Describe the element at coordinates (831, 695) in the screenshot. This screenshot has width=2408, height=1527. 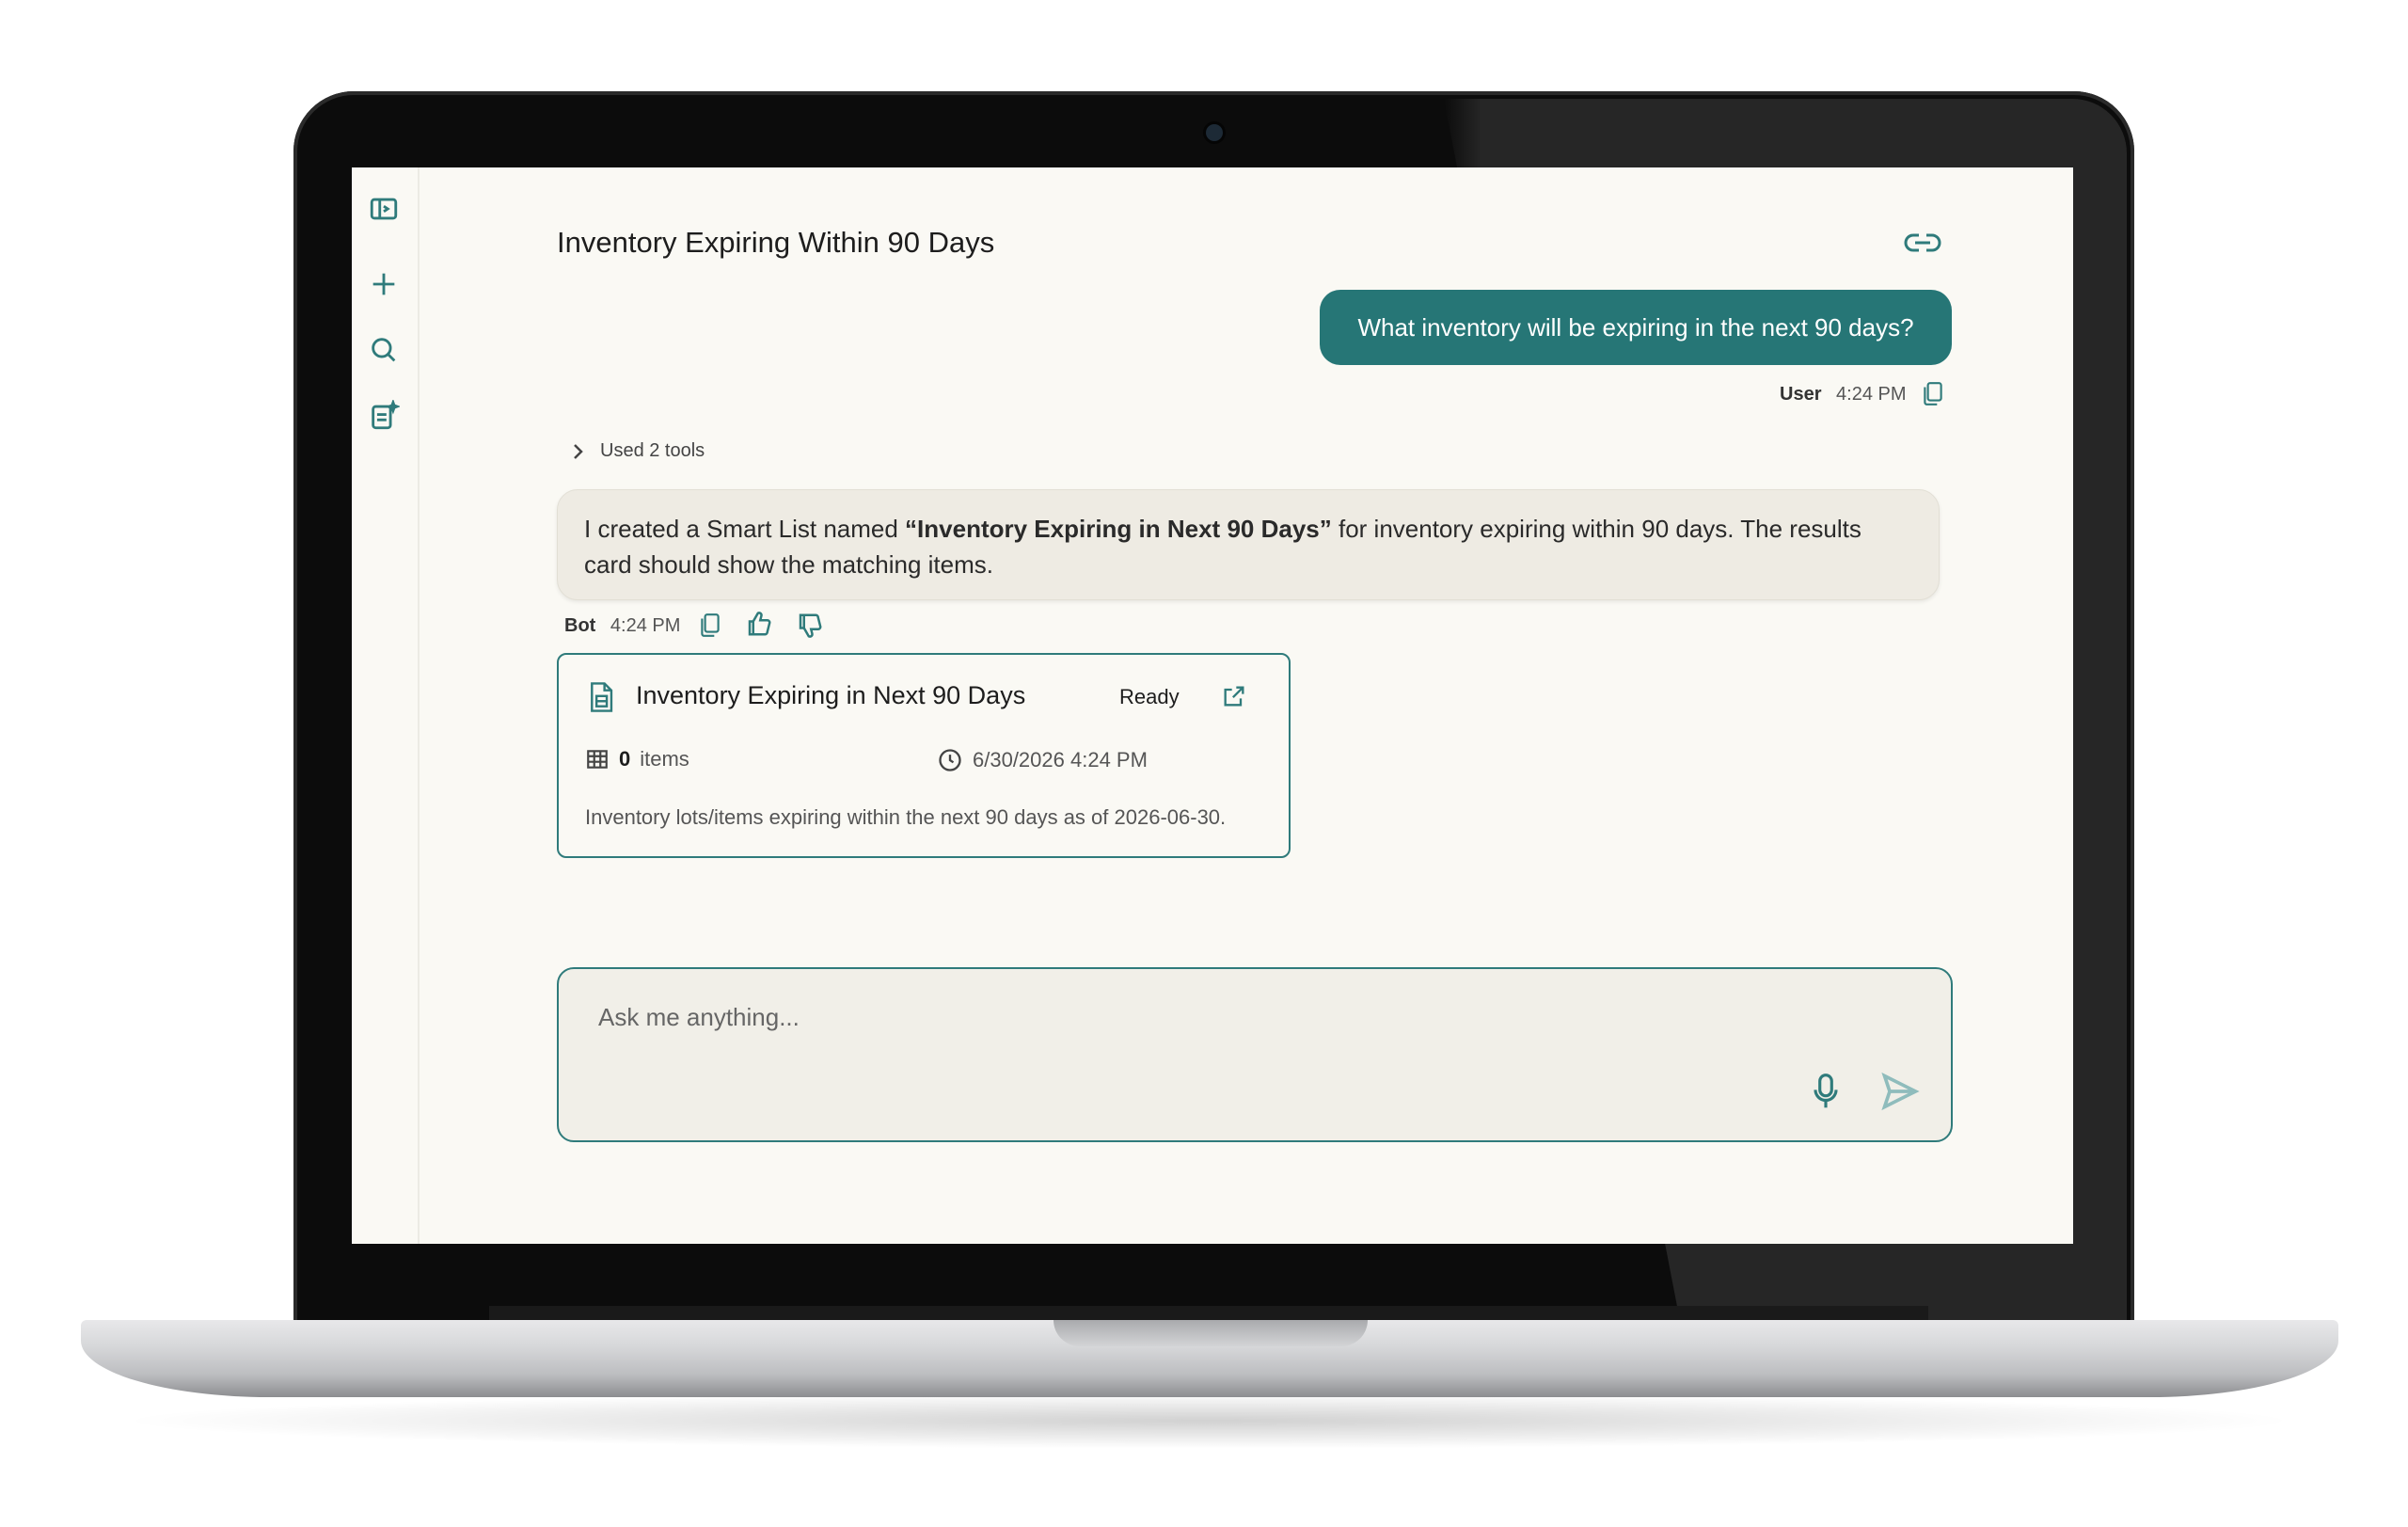
I see `card-title: Inventory Expiring in Next 90 Days` at that location.